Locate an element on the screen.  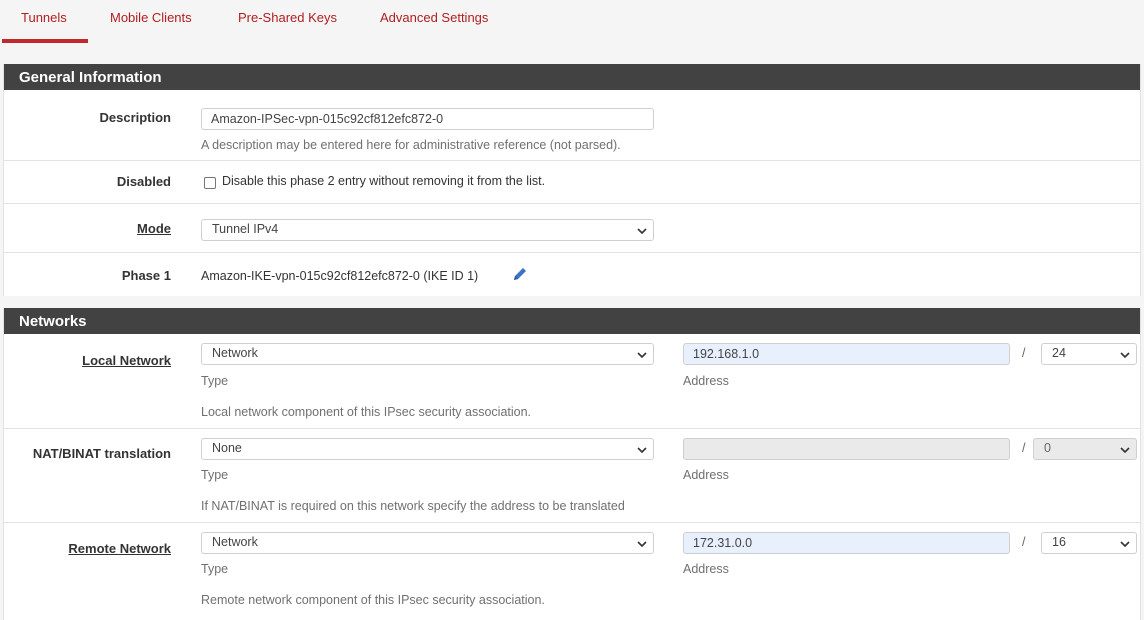
tab-tunnels: Tunnels is located at coordinates (44, 17).